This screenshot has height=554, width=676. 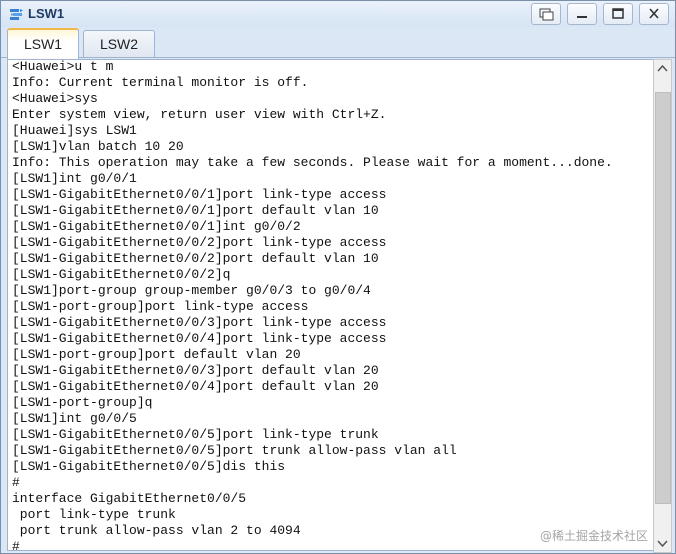 I want to click on terminal-line: [LSW1-GigabitEthernet0/0/5]dis this, so click(x=149, y=466).